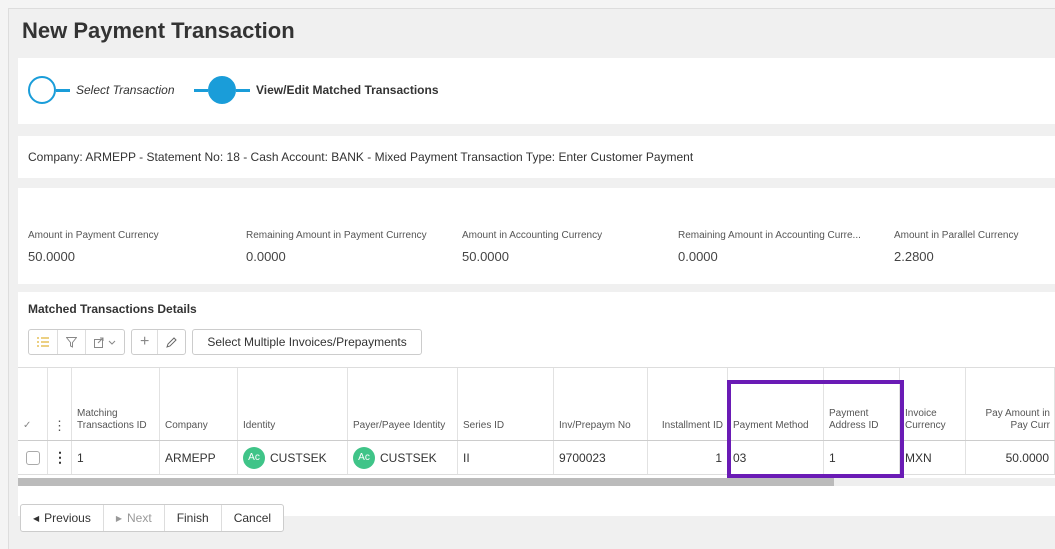 The width and height of the screenshot is (1055, 549). I want to click on horizontal-scrollbar, so click(536, 482).